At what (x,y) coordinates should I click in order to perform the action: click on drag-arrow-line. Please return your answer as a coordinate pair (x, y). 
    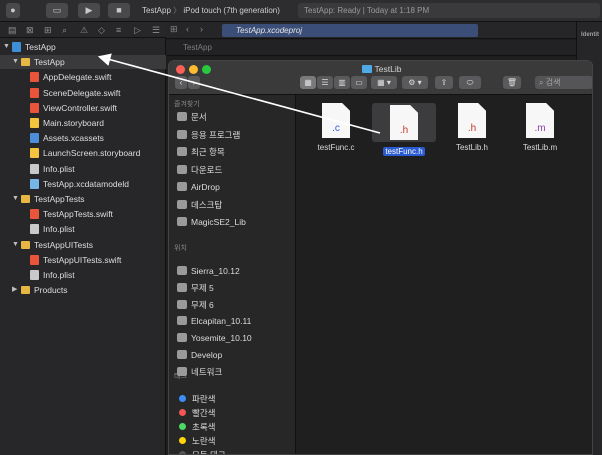
    Looking at the image, I should click on (239, 93).